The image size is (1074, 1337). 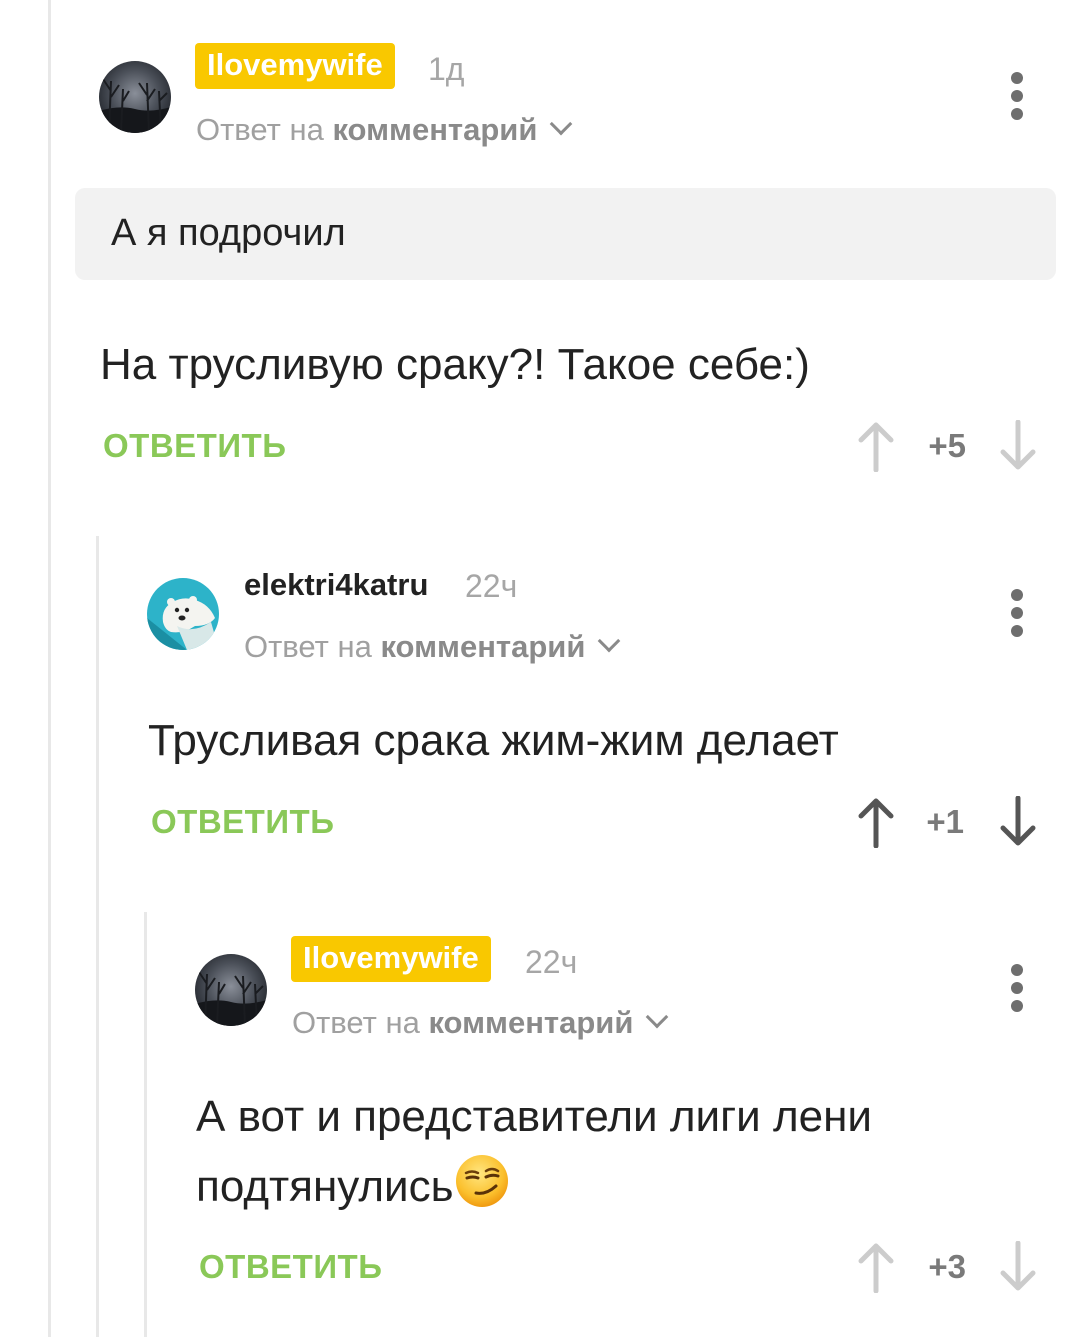 I want to click on comment-text-line-2: подтянулись, so click(x=534, y=1187).